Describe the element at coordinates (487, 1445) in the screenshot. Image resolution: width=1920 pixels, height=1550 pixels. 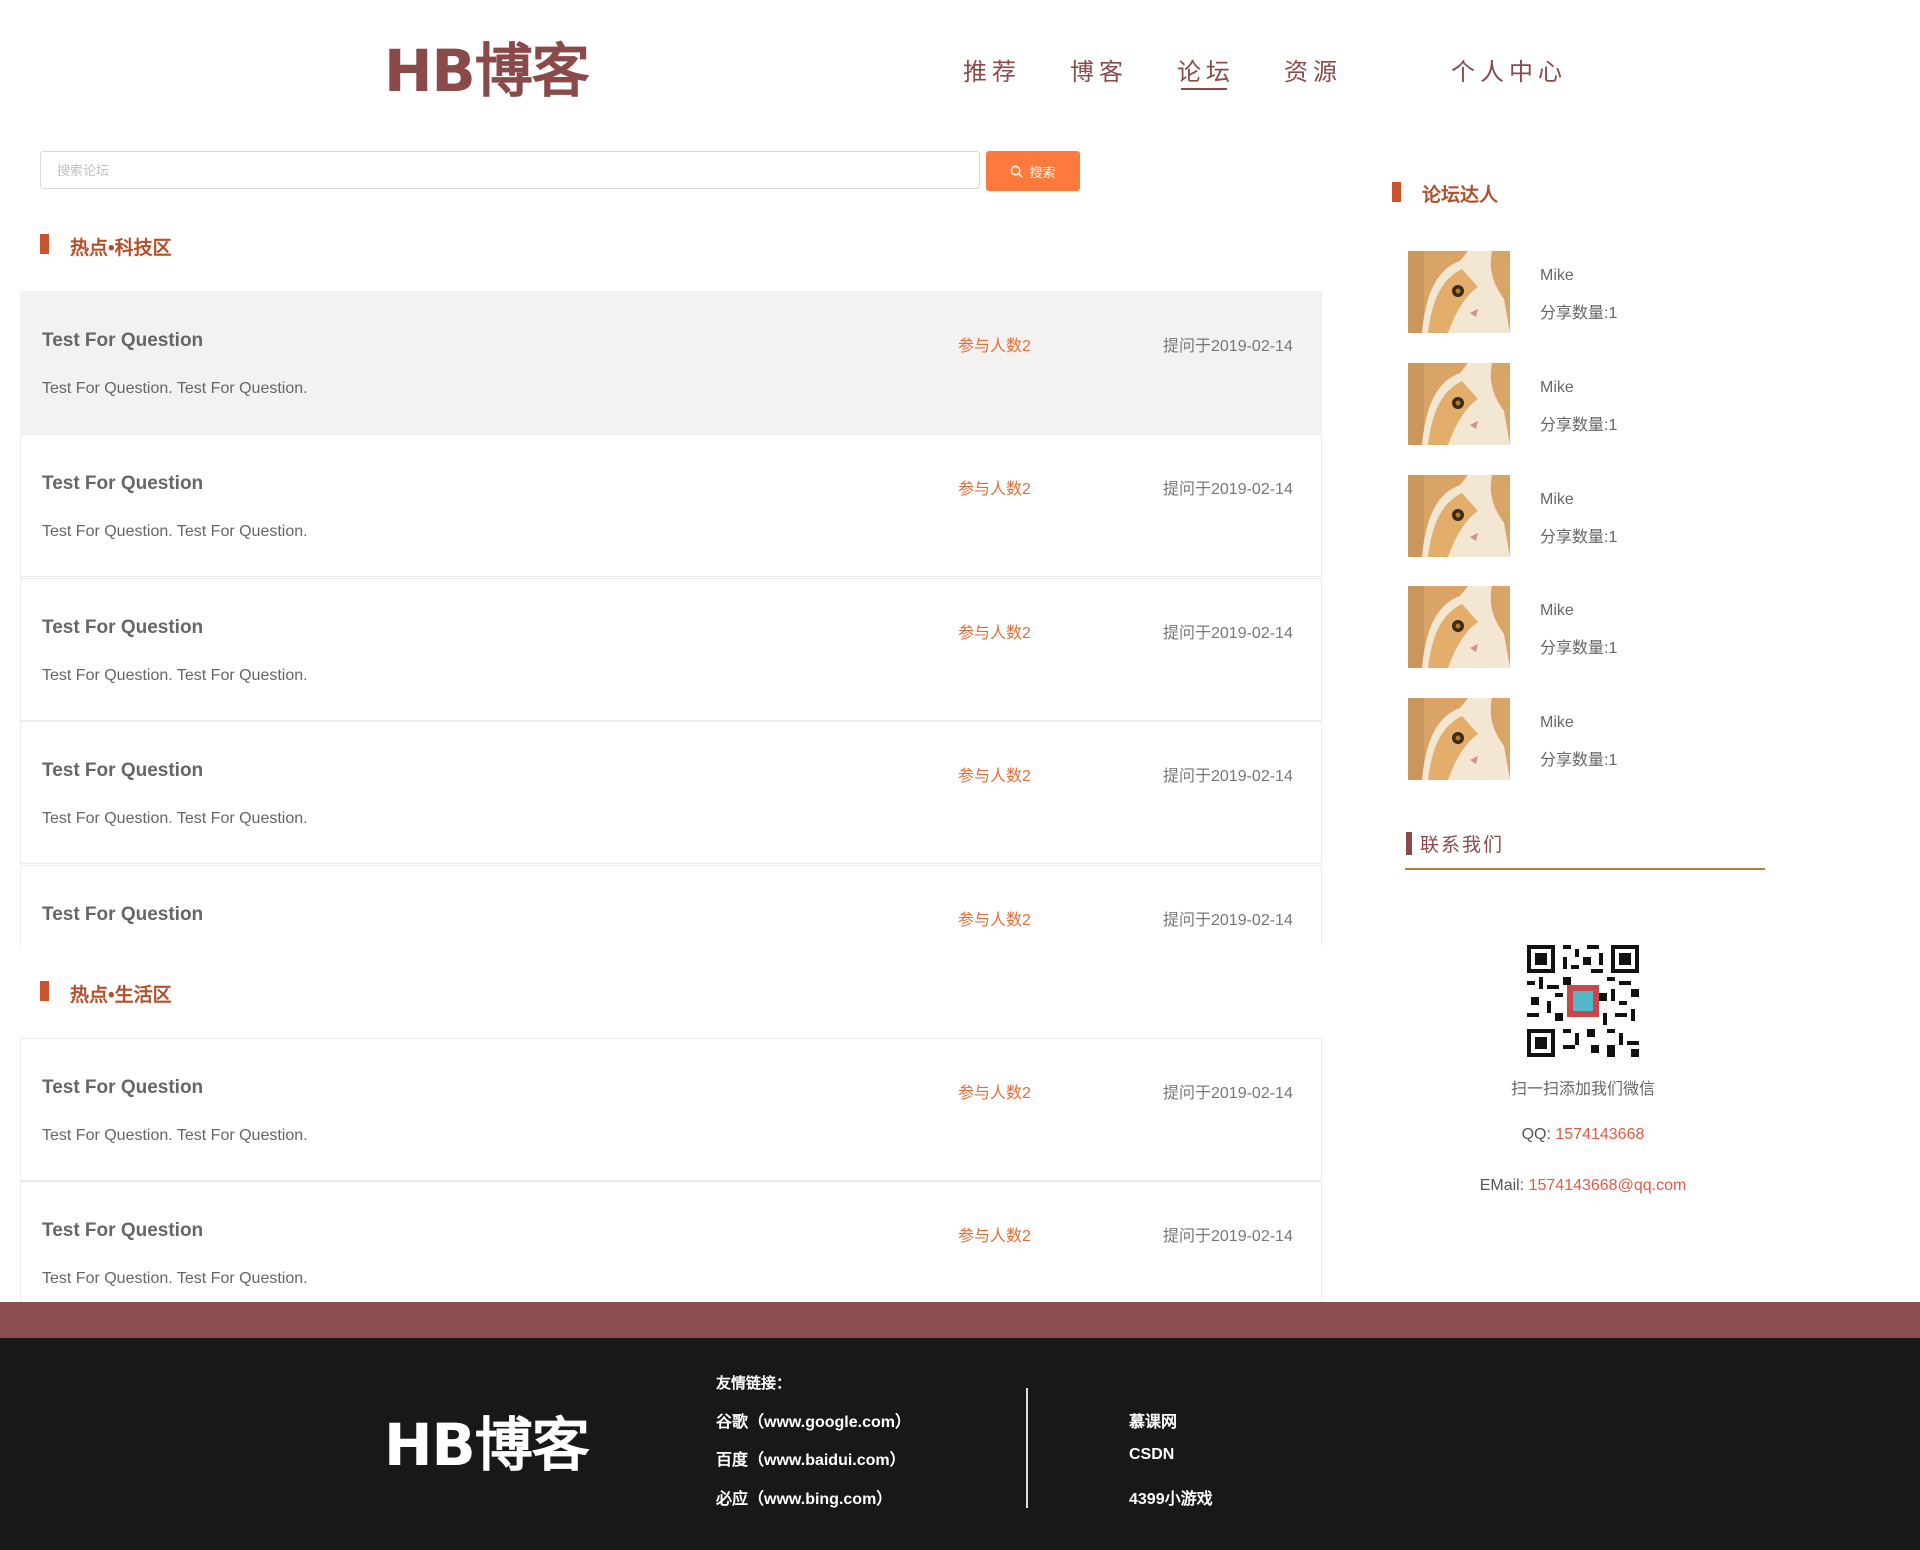
I see `footer-logo: HB博客` at that location.